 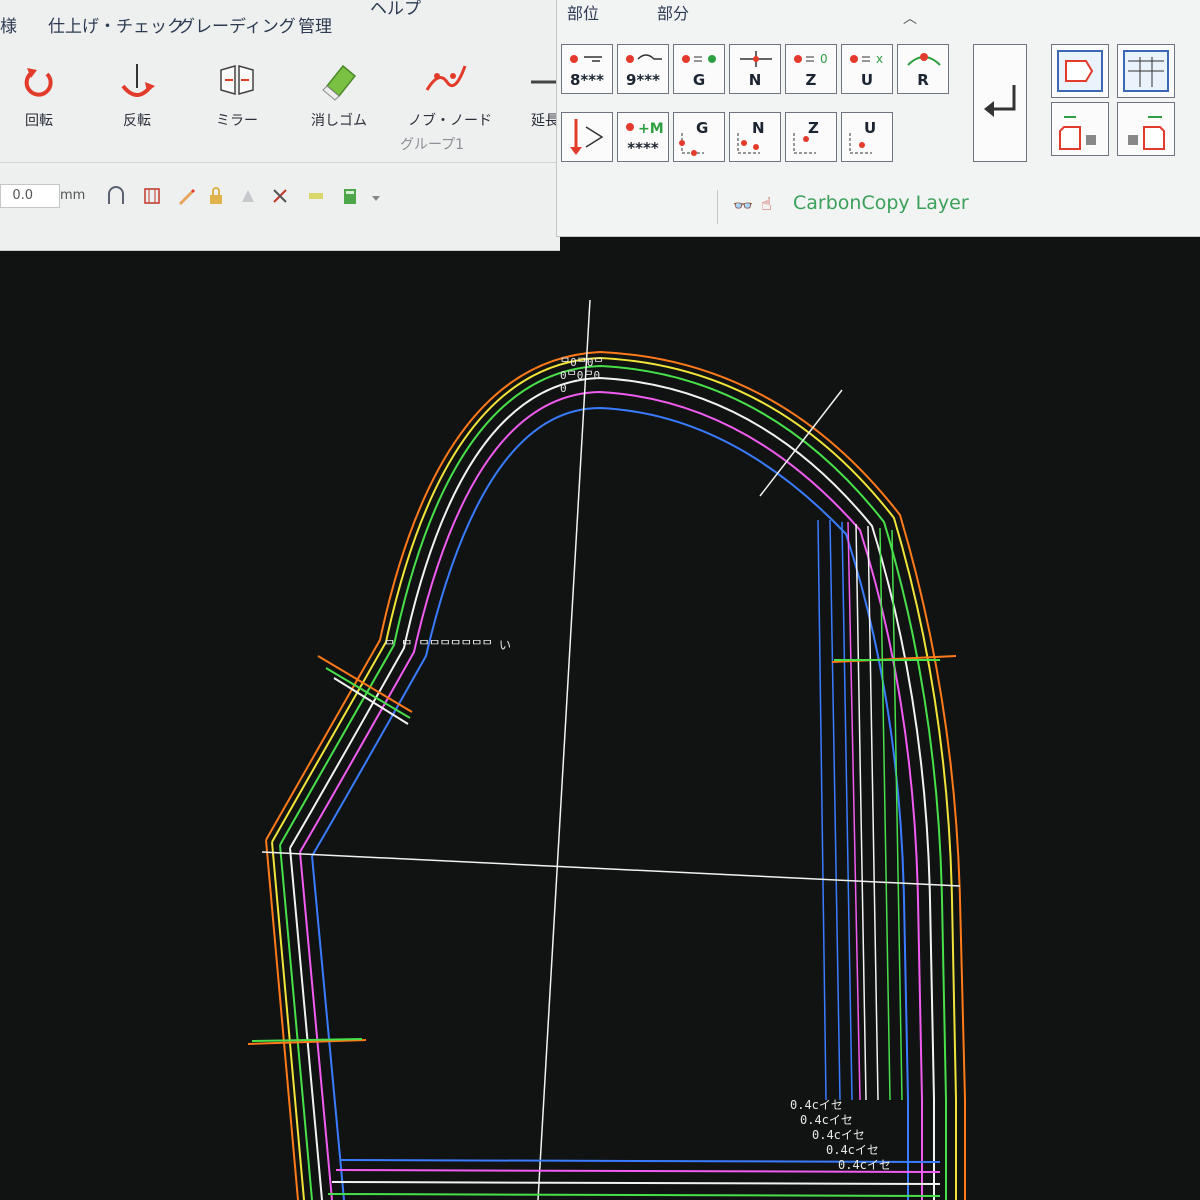 I want to click on ruler-tool-icon, so click(x=152, y=196).